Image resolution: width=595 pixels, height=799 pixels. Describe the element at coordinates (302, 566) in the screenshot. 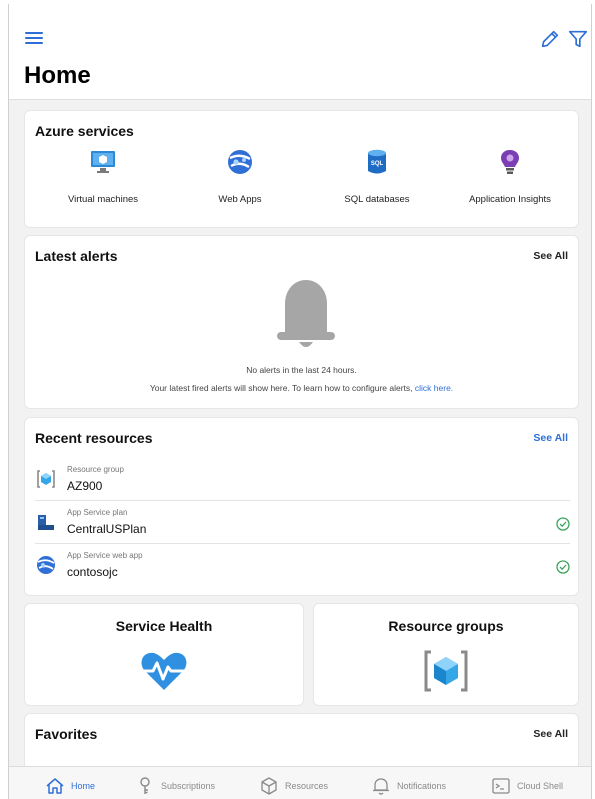

I see `resource-row: App Service web app contosojc` at that location.